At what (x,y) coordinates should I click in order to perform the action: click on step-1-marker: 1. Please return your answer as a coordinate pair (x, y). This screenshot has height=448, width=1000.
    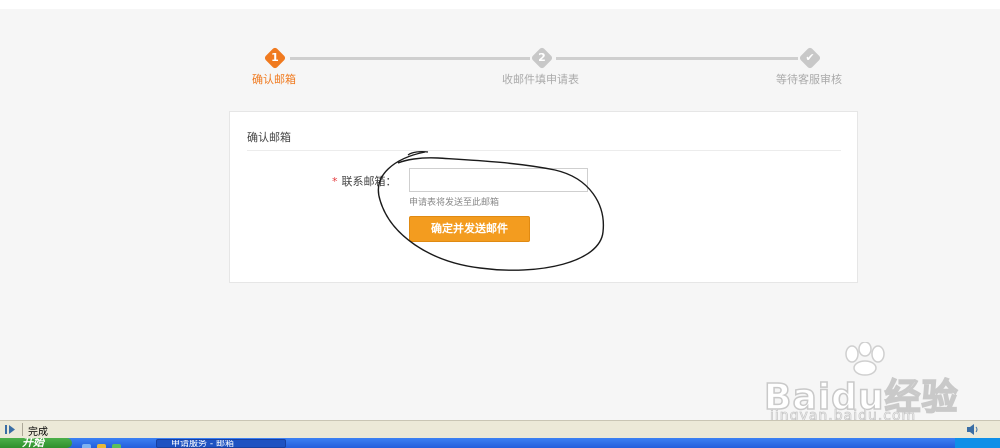
    Looking at the image, I should click on (275, 58).